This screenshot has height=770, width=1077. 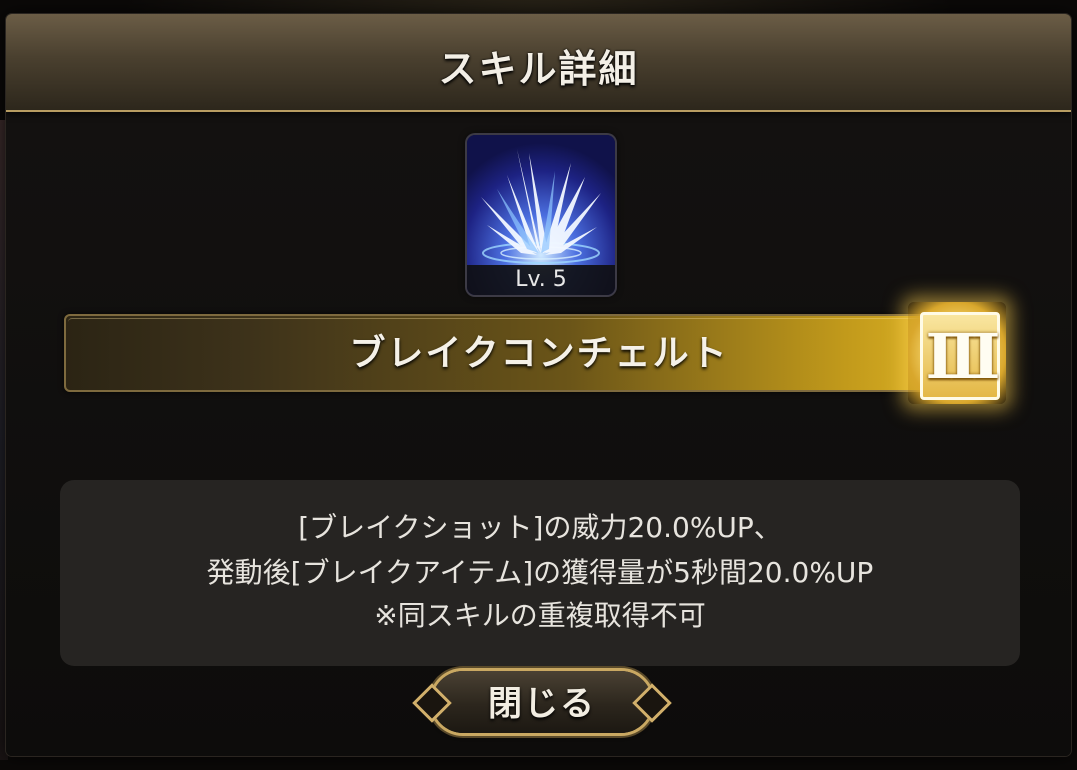 I want to click on close-button-label: 閉じる, so click(x=542, y=702).